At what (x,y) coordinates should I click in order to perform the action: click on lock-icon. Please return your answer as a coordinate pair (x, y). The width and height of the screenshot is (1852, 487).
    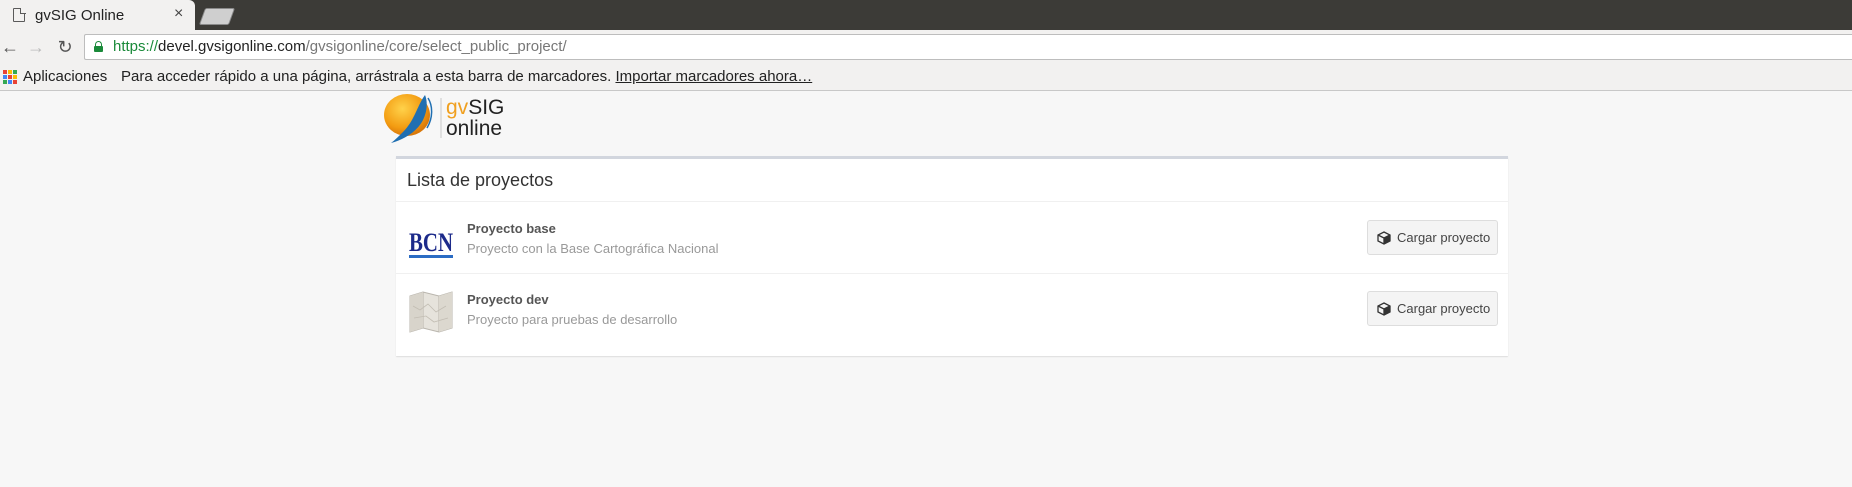
    Looking at the image, I should click on (98, 46).